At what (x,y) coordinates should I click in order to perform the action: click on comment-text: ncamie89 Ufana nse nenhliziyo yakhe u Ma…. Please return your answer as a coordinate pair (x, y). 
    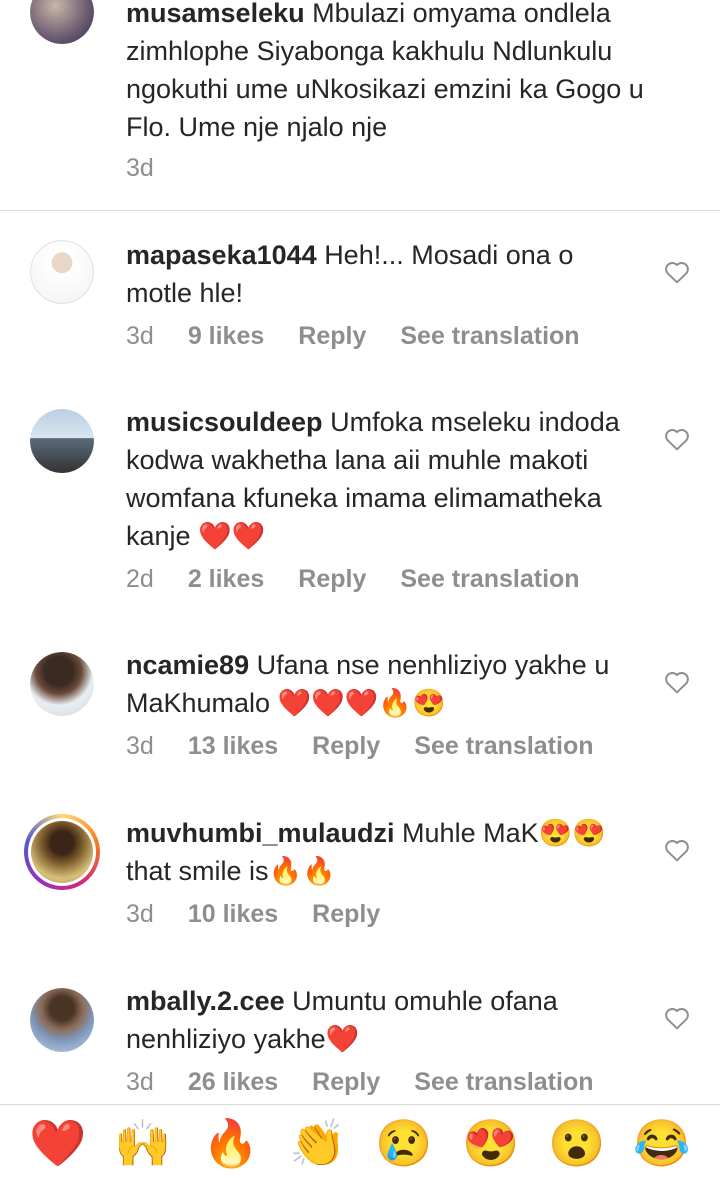
    Looking at the image, I should click on (386, 684).